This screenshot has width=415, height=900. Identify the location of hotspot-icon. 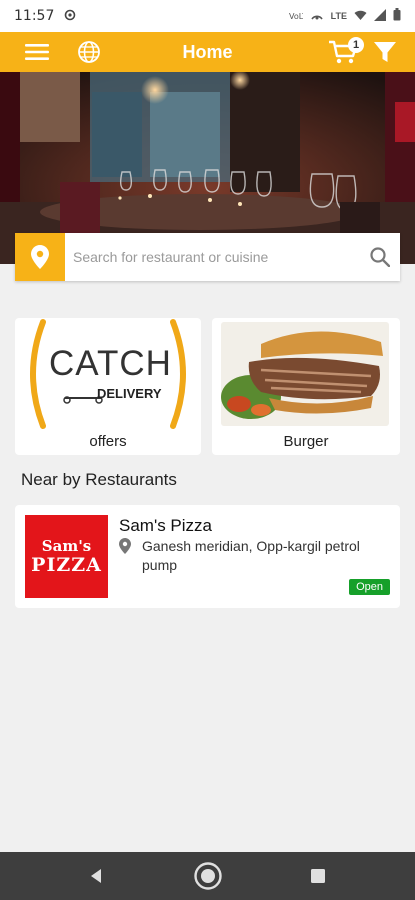
(317, 16).